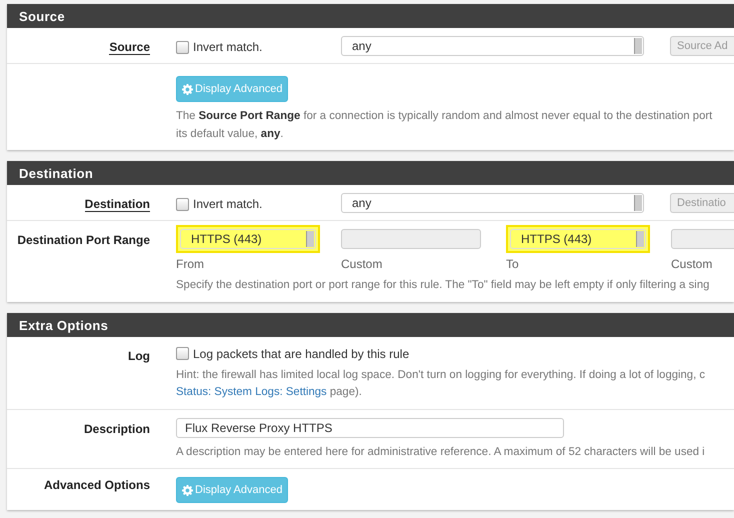 This screenshot has height=518, width=734. I want to click on help-text: Specify the destination port or port range for this rule. The "To" field may be left empty if only filtering a sing, so click(443, 285).